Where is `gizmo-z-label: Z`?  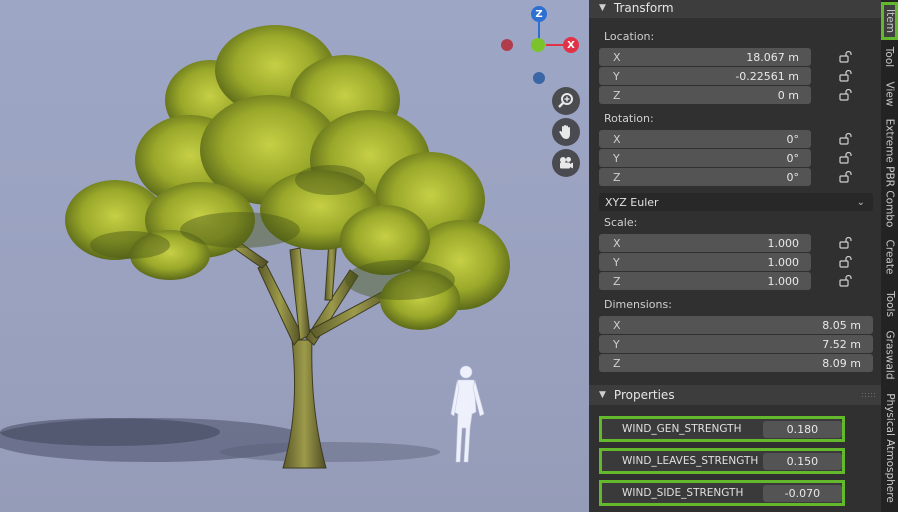 gizmo-z-label: Z is located at coordinates (539, 14).